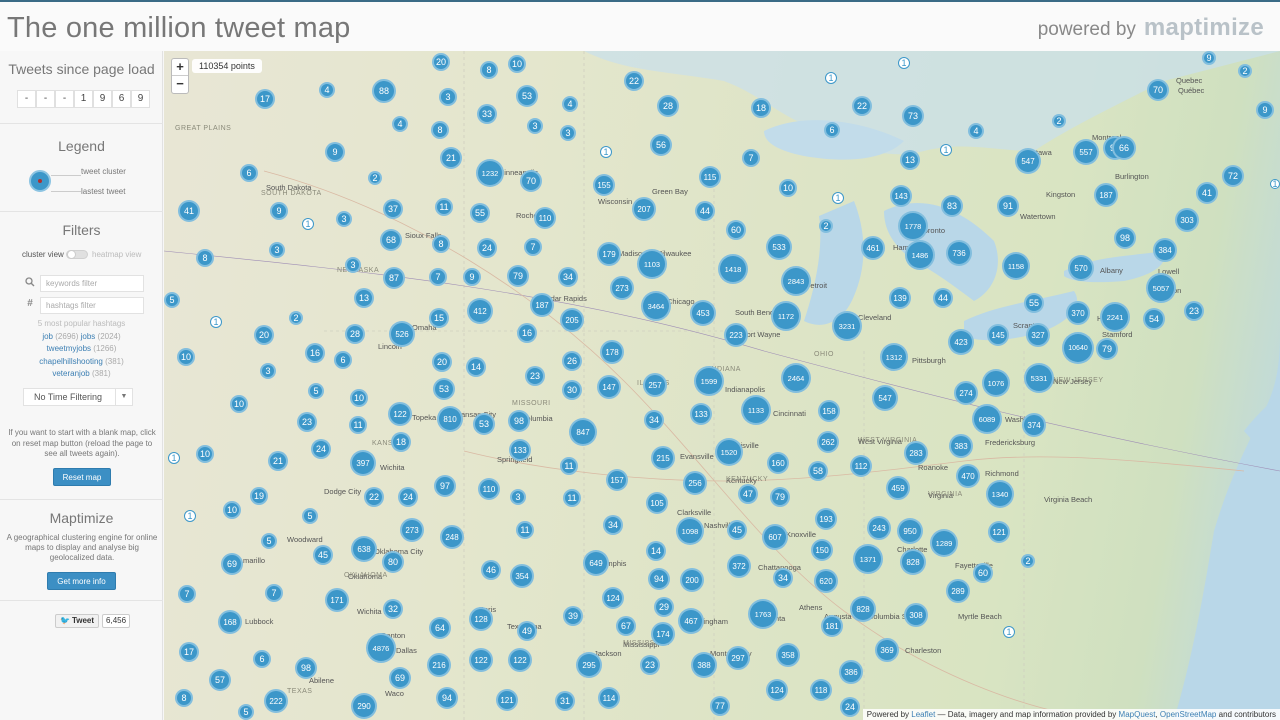 The image size is (1280, 720). What do you see at coordinates (81, 581) in the screenshot?
I see `get-more-info-button: Get more info` at bounding box center [81, 581].